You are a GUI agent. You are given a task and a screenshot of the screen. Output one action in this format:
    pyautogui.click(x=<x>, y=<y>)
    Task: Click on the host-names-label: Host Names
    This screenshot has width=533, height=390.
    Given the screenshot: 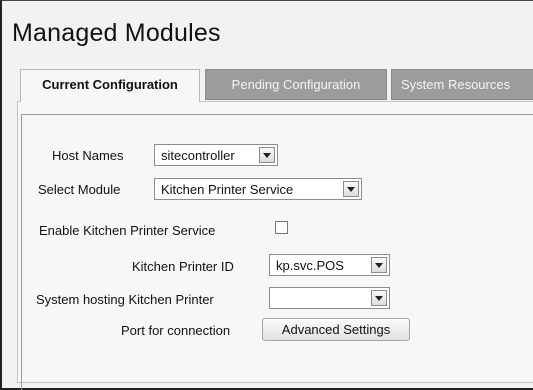 What is the action you would take?
    pyautogui.click(x=88, y=155)
    